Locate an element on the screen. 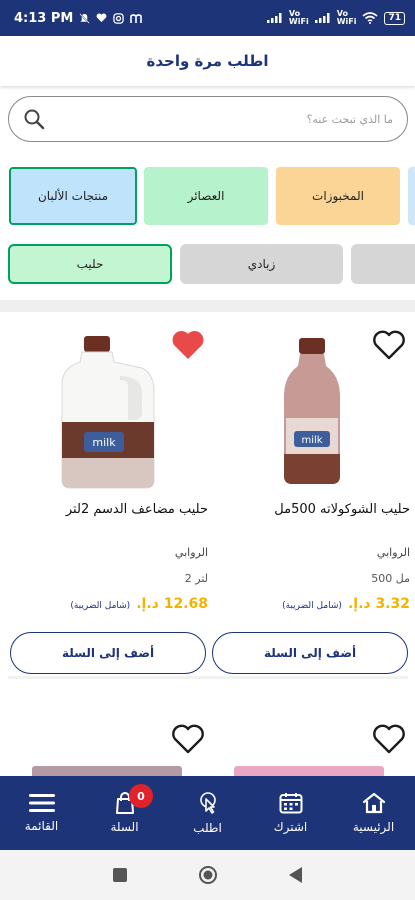 This screenshot has width=415, height=900. category-bakery: المخبوزات is located at coordinates (338, 196).